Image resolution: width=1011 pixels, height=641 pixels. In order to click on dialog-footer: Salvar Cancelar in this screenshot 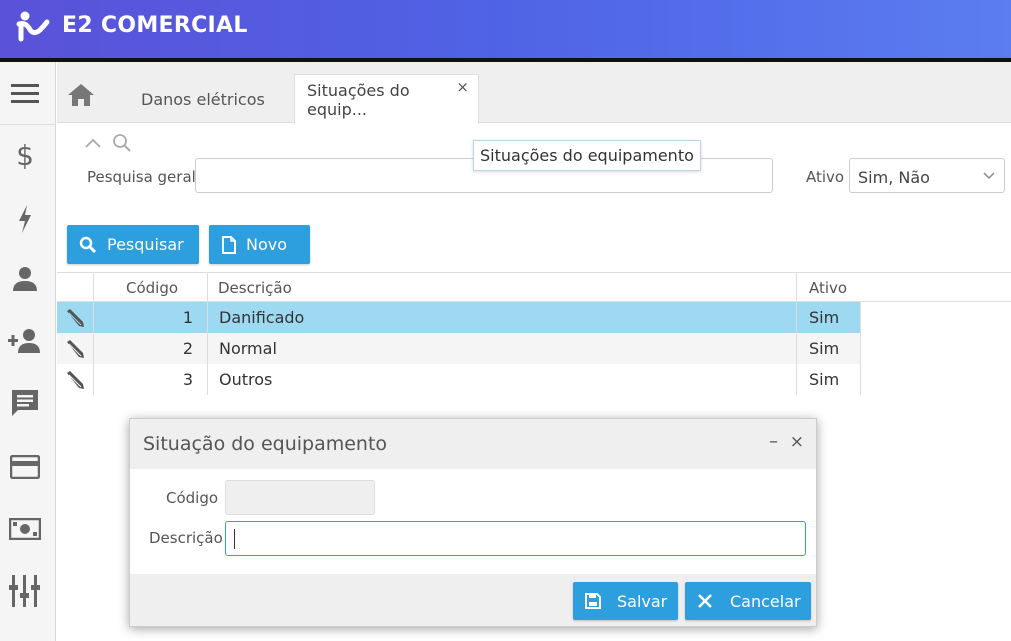, I will do `click(473, 600)`.